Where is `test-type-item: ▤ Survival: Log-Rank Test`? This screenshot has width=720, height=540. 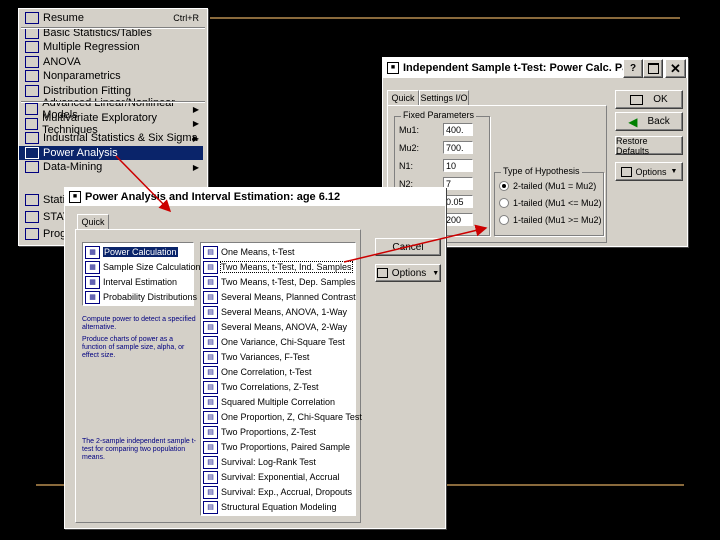
test-type-item: ▤ Survival: Log-Rank Test is located at coordinates (259, 462).